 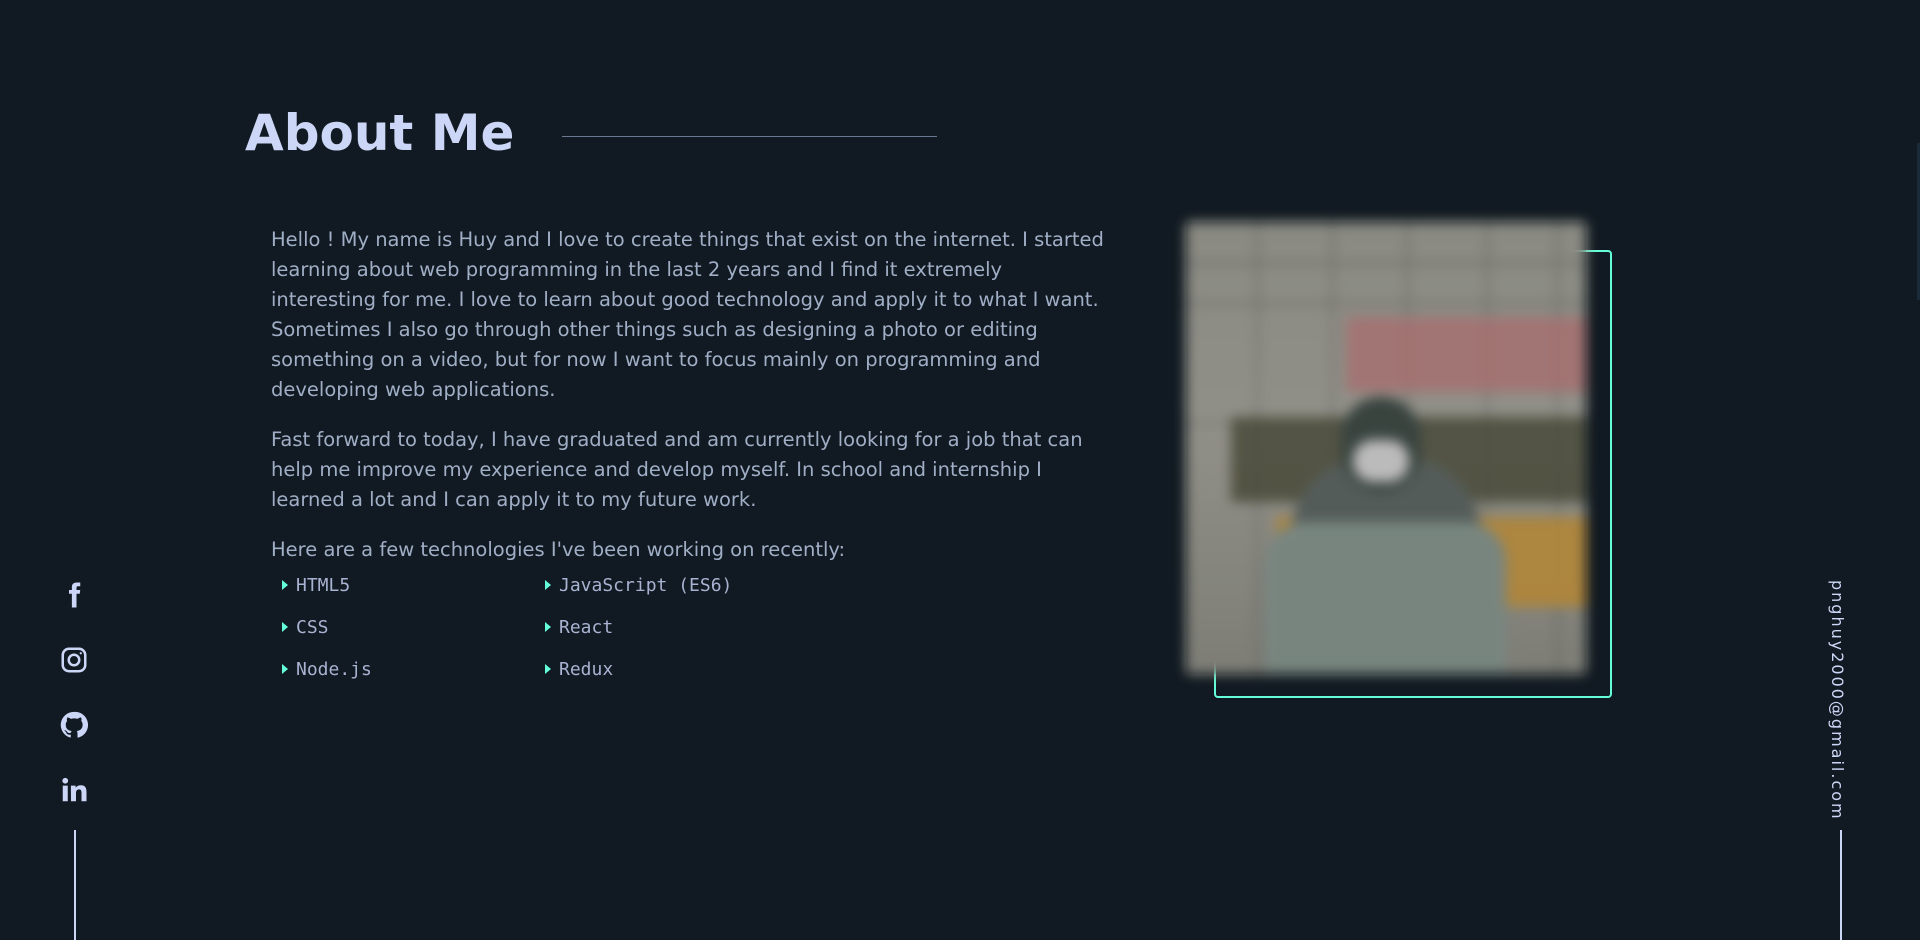 What do you see at coordinates (676, 669) in the screenshot?
I see `technology-item: Redux` at bounding box center [676, 669].